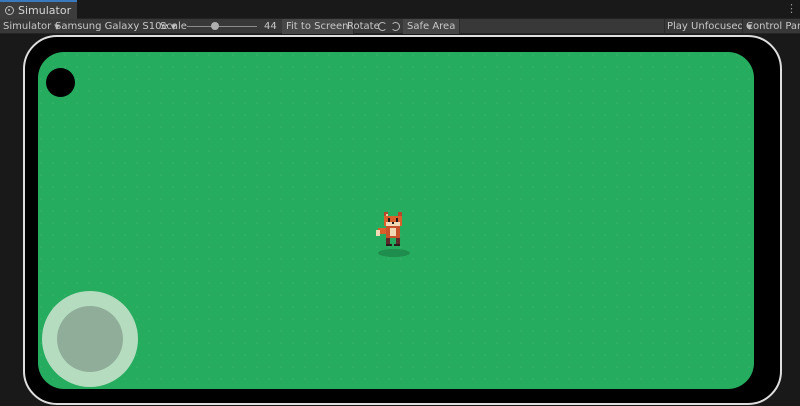 The height and width of the screenshot is (406, 800). Describe the element at coordinates (773, 26) in the screenshot. I see `control-panel-button: Control Panel` at that location.